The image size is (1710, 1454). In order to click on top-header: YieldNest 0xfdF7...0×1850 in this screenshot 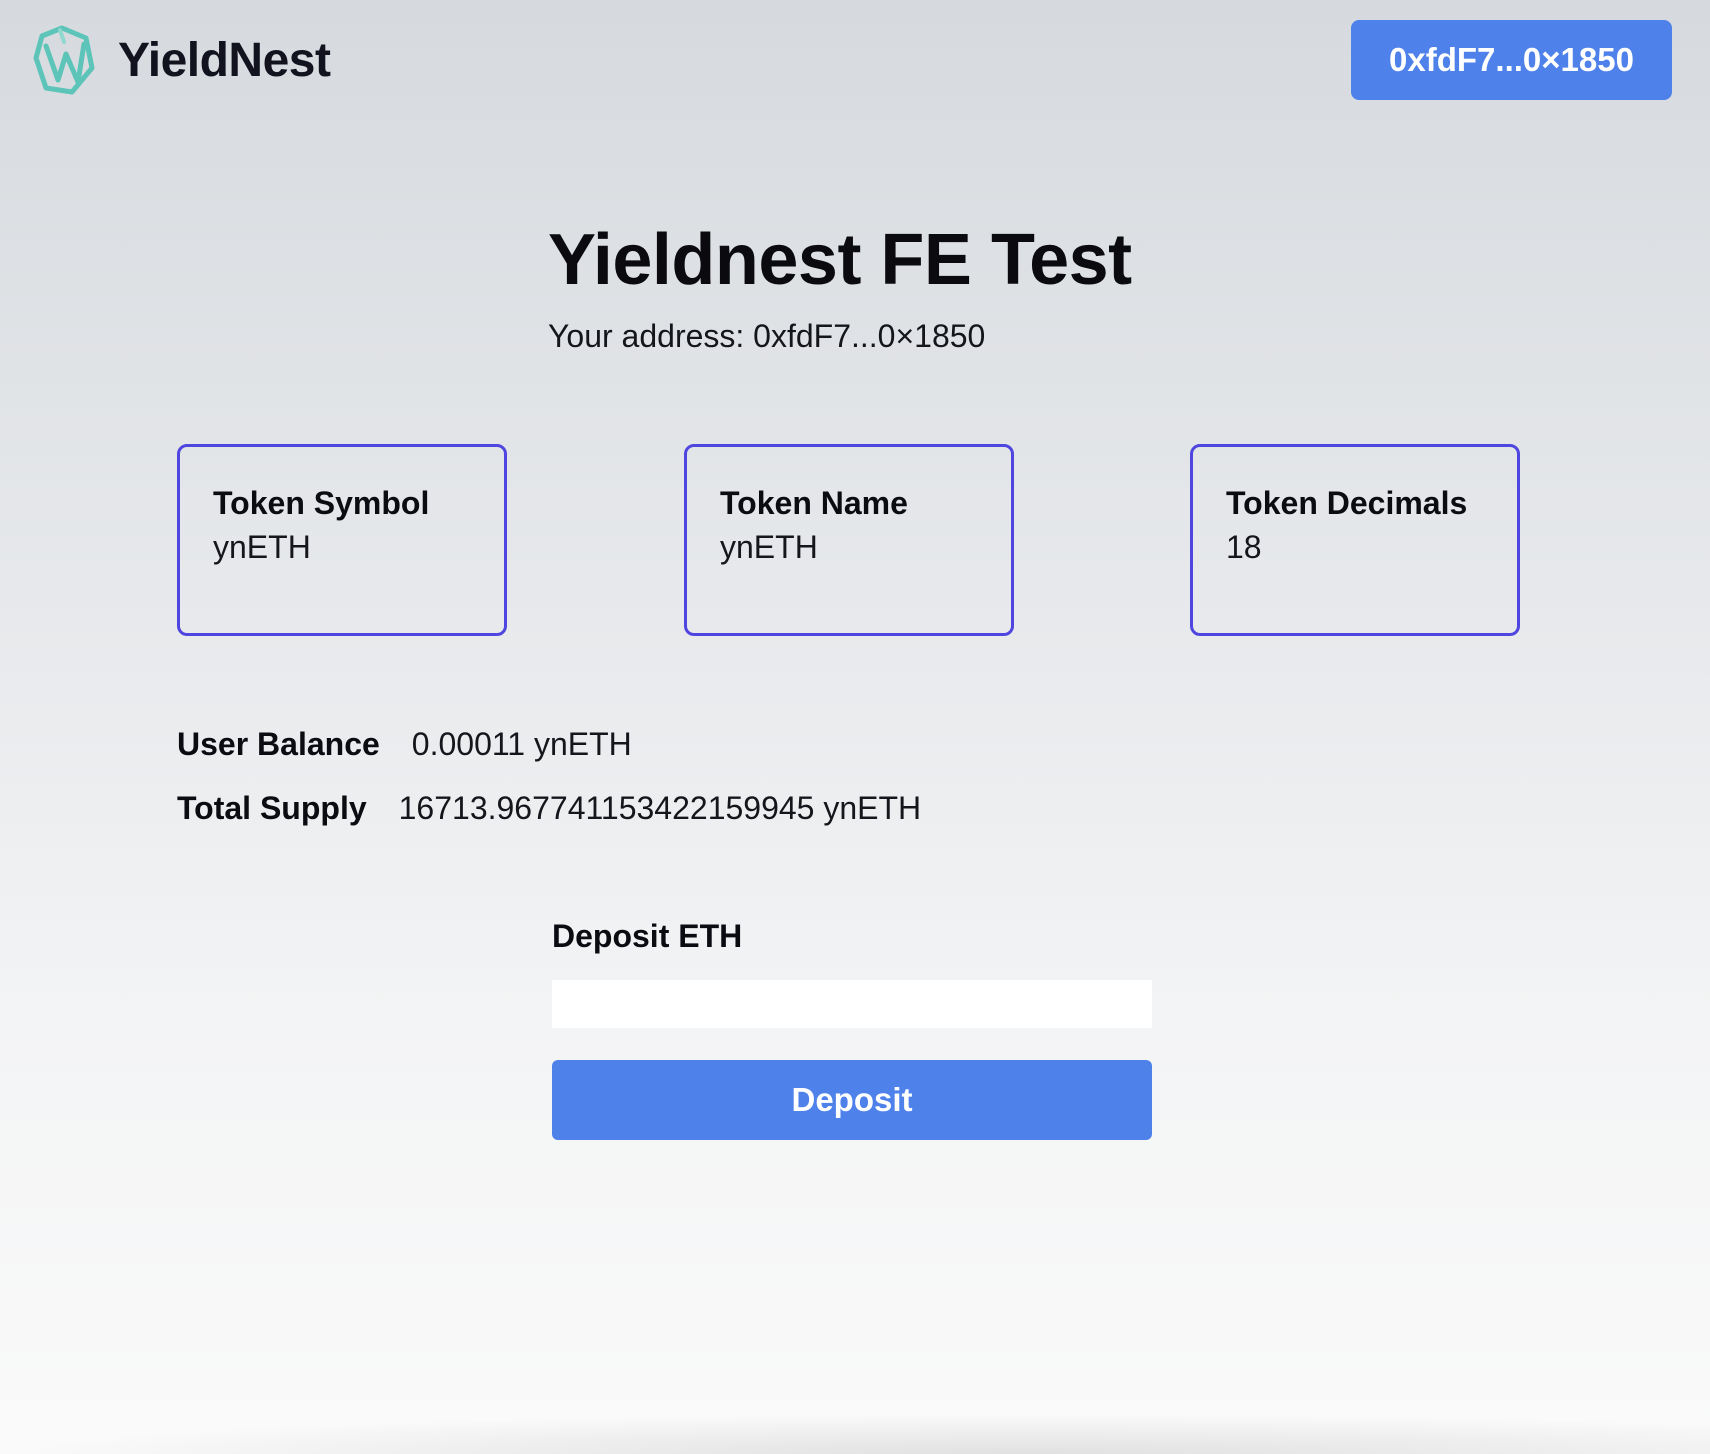, I will do `click(855, 60)`.